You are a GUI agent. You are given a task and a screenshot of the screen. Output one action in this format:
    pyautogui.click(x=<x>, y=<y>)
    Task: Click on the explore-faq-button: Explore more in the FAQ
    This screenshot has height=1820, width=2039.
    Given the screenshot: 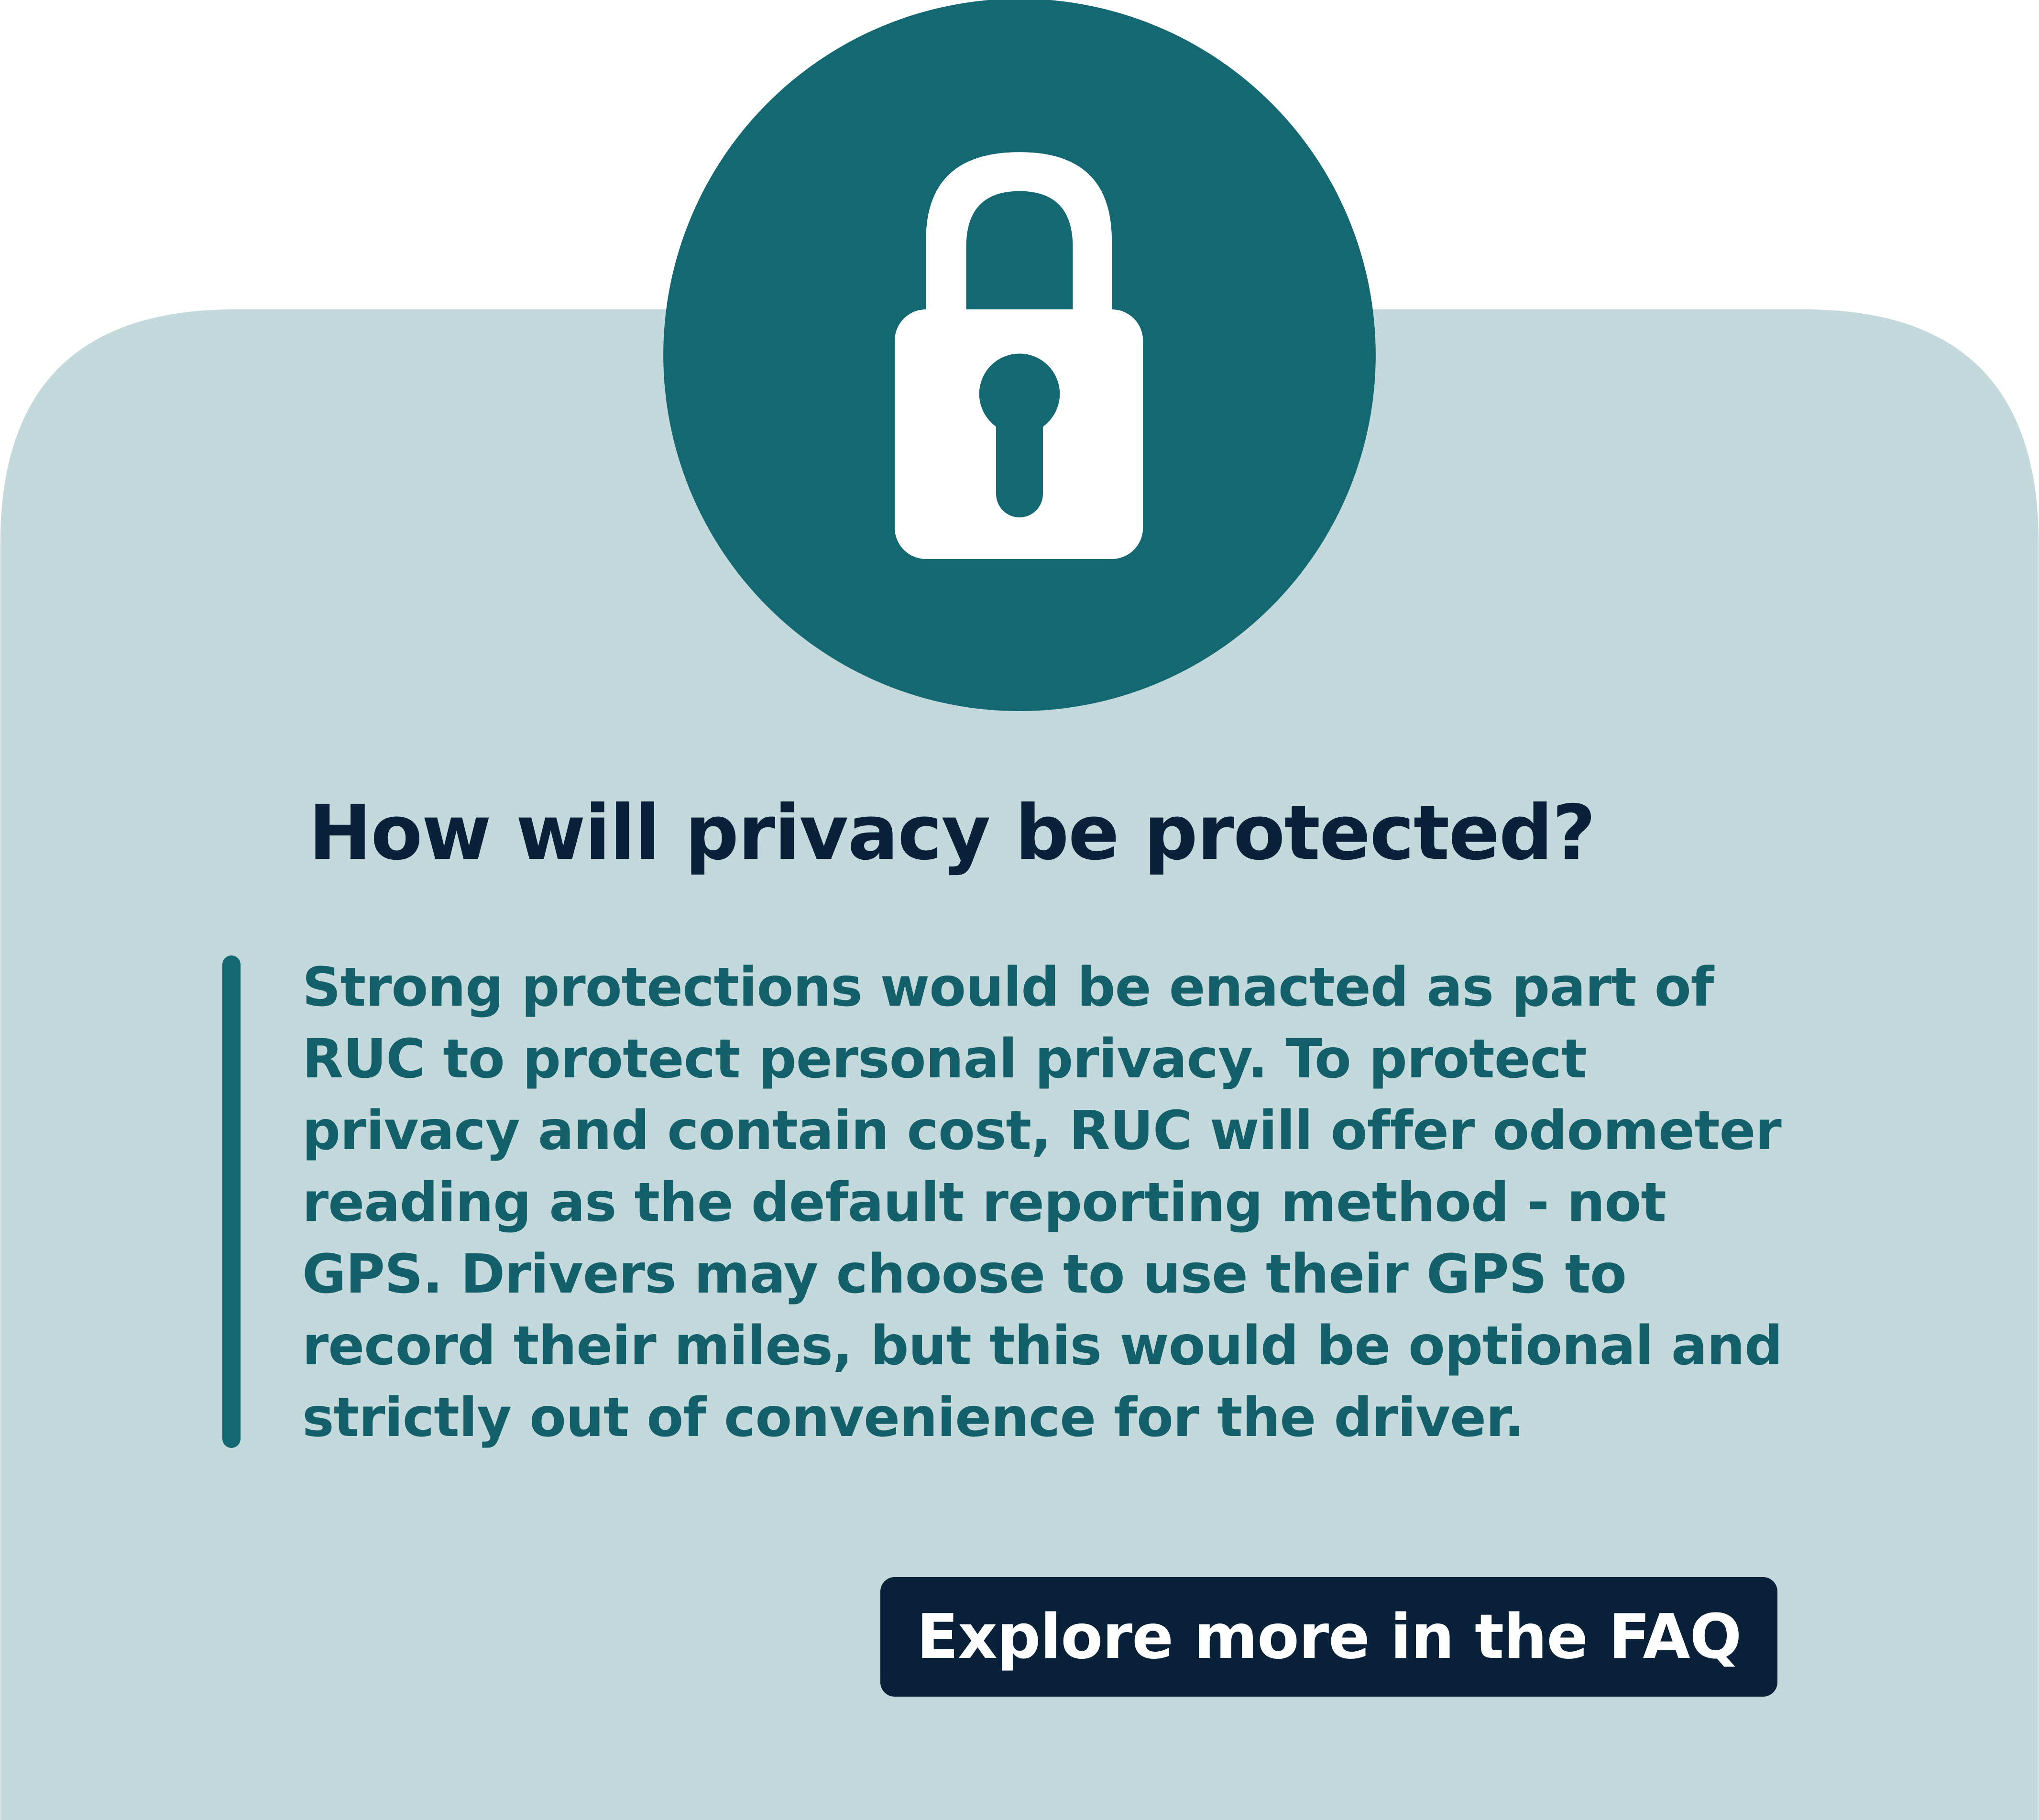 What is the action you would take?
    pyautogui.click(x=1328, y=1637)
    